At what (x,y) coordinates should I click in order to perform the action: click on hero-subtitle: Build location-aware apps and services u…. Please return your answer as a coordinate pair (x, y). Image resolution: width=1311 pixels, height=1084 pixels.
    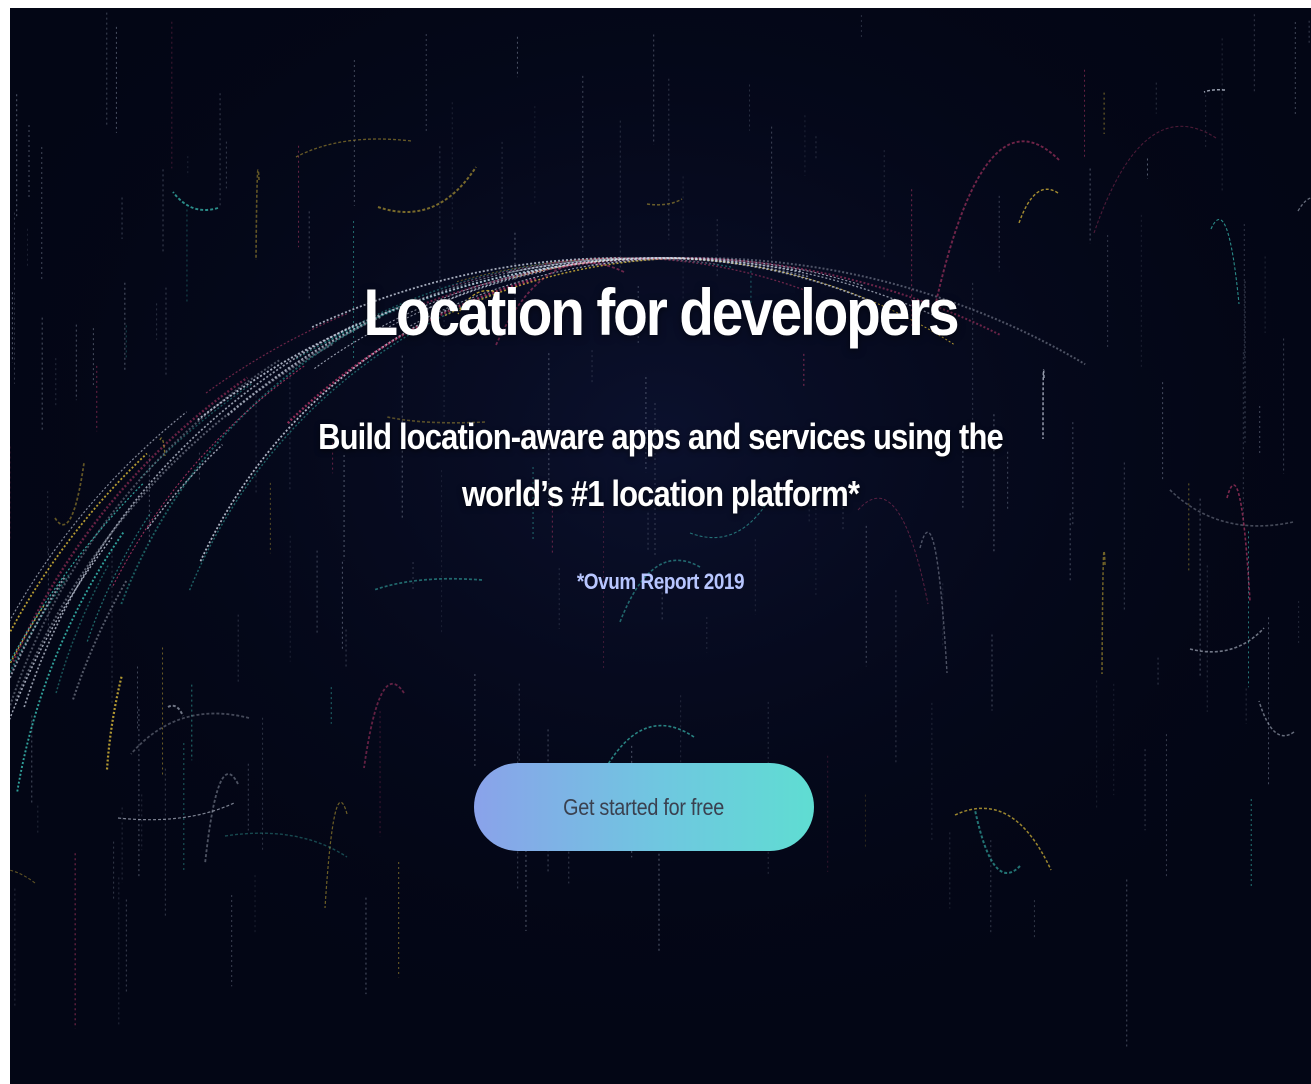
    Looking at the image, I should click on (660, 465).